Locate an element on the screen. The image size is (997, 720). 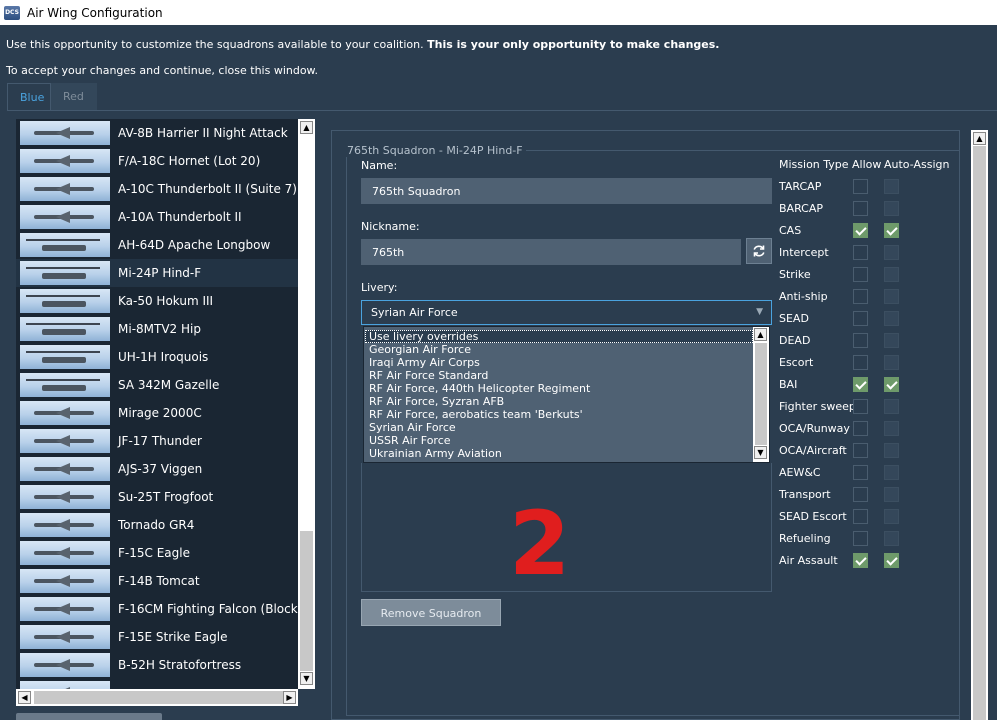
tab-red: Red is located at coordinates (74, 97).